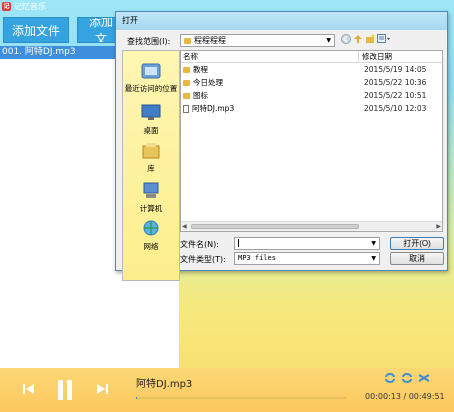  What do you see at coordinates (151, 208) in the screenshot?
I see `place-label: 计算机` at bounding box center [151, 208].